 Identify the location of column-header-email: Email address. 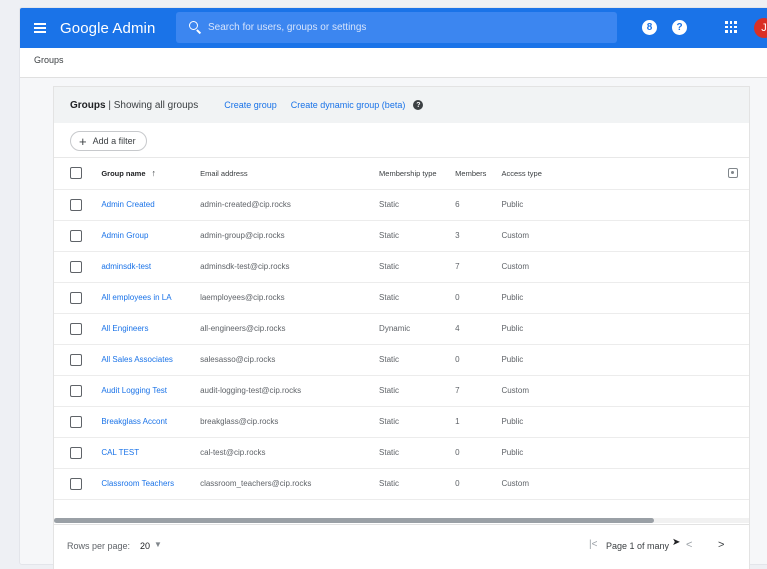
(290, 174).